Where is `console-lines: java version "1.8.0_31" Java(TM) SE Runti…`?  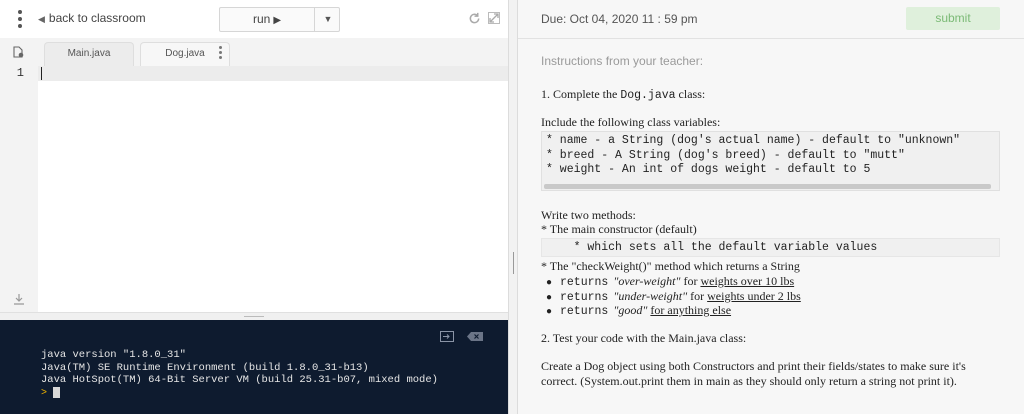 console-lines: java version "1.8.0_31" Java(TM) SE Runti… is located at coordinates (239, 368).